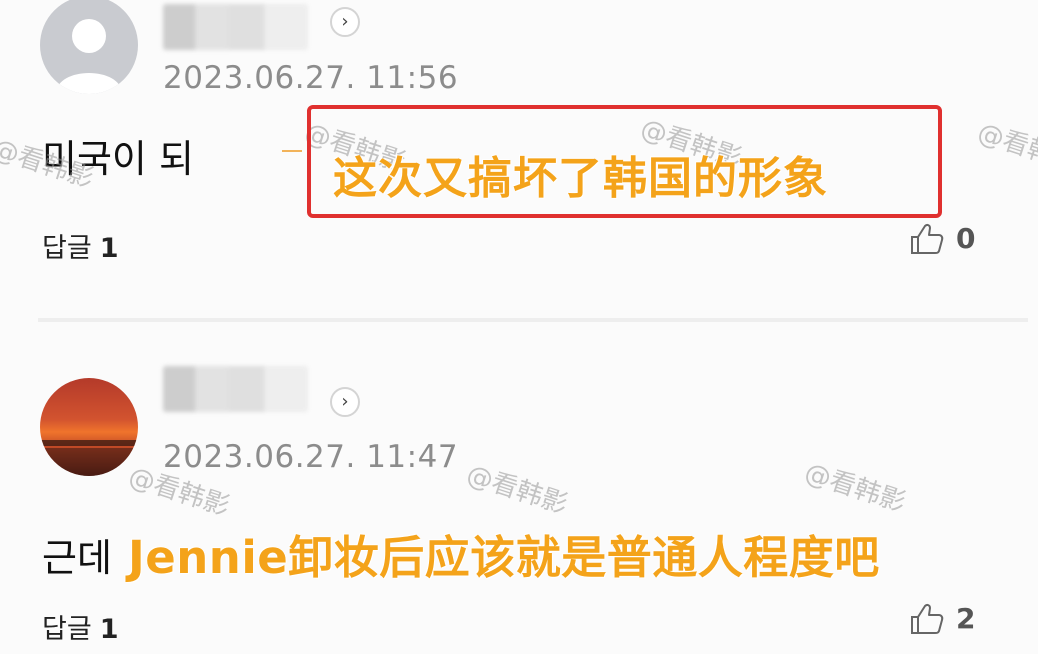 This screenshot has width=1038, height=654. Describe the element at coordinates (89, 458) in the screenshot. I see `sunset-avatar-icon` at that location.